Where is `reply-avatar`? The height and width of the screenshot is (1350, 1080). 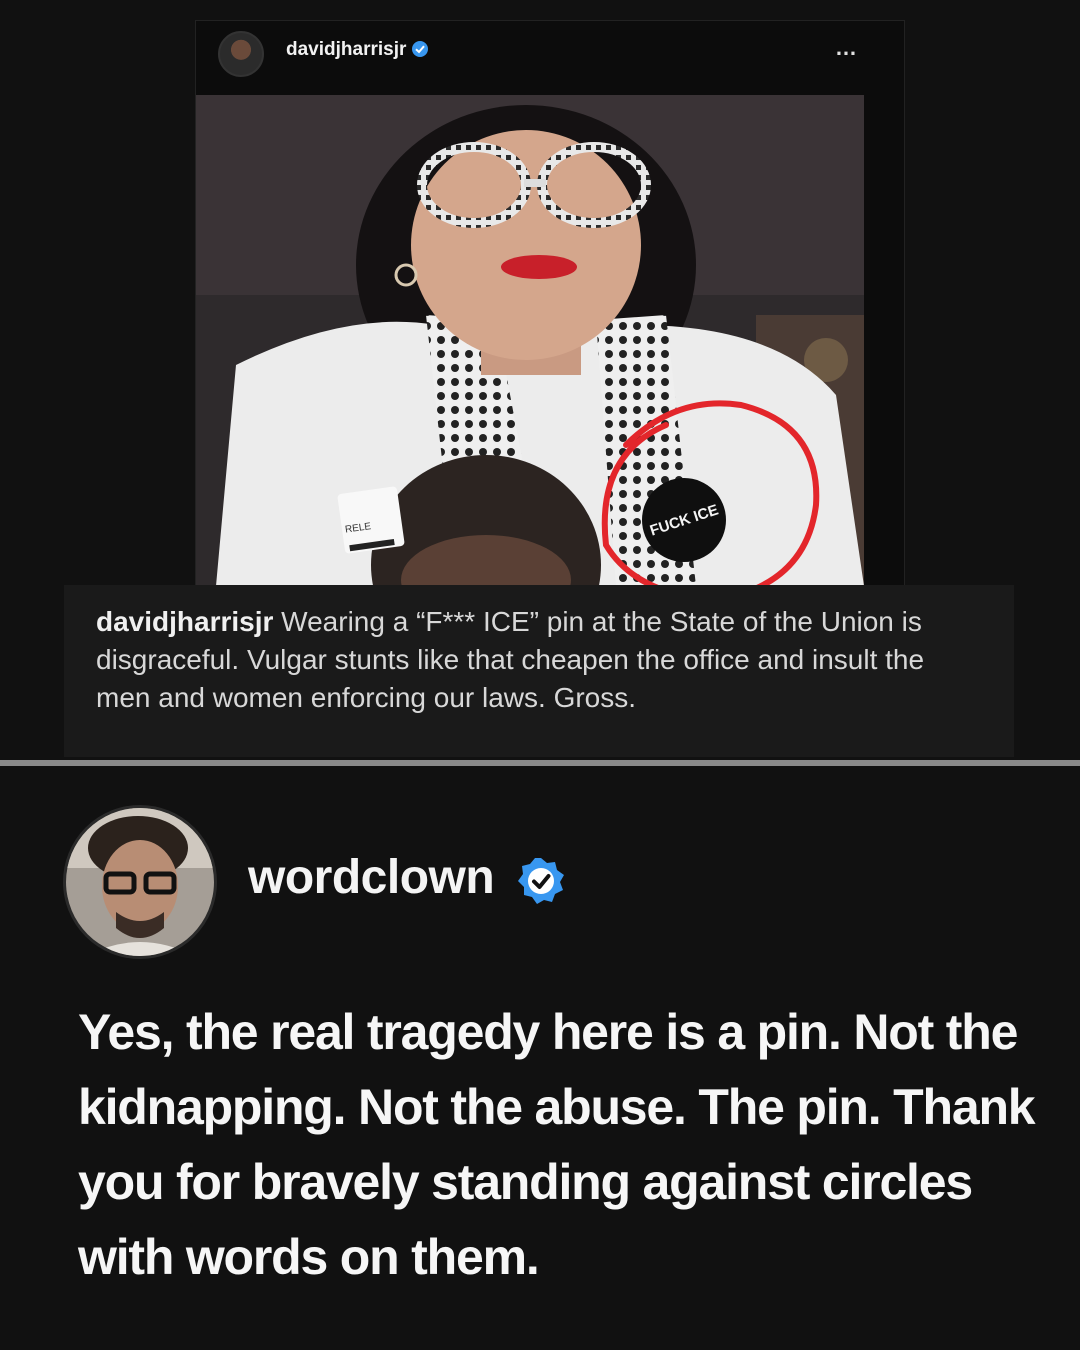 reply-avatar is located at coordinates (140, 882).